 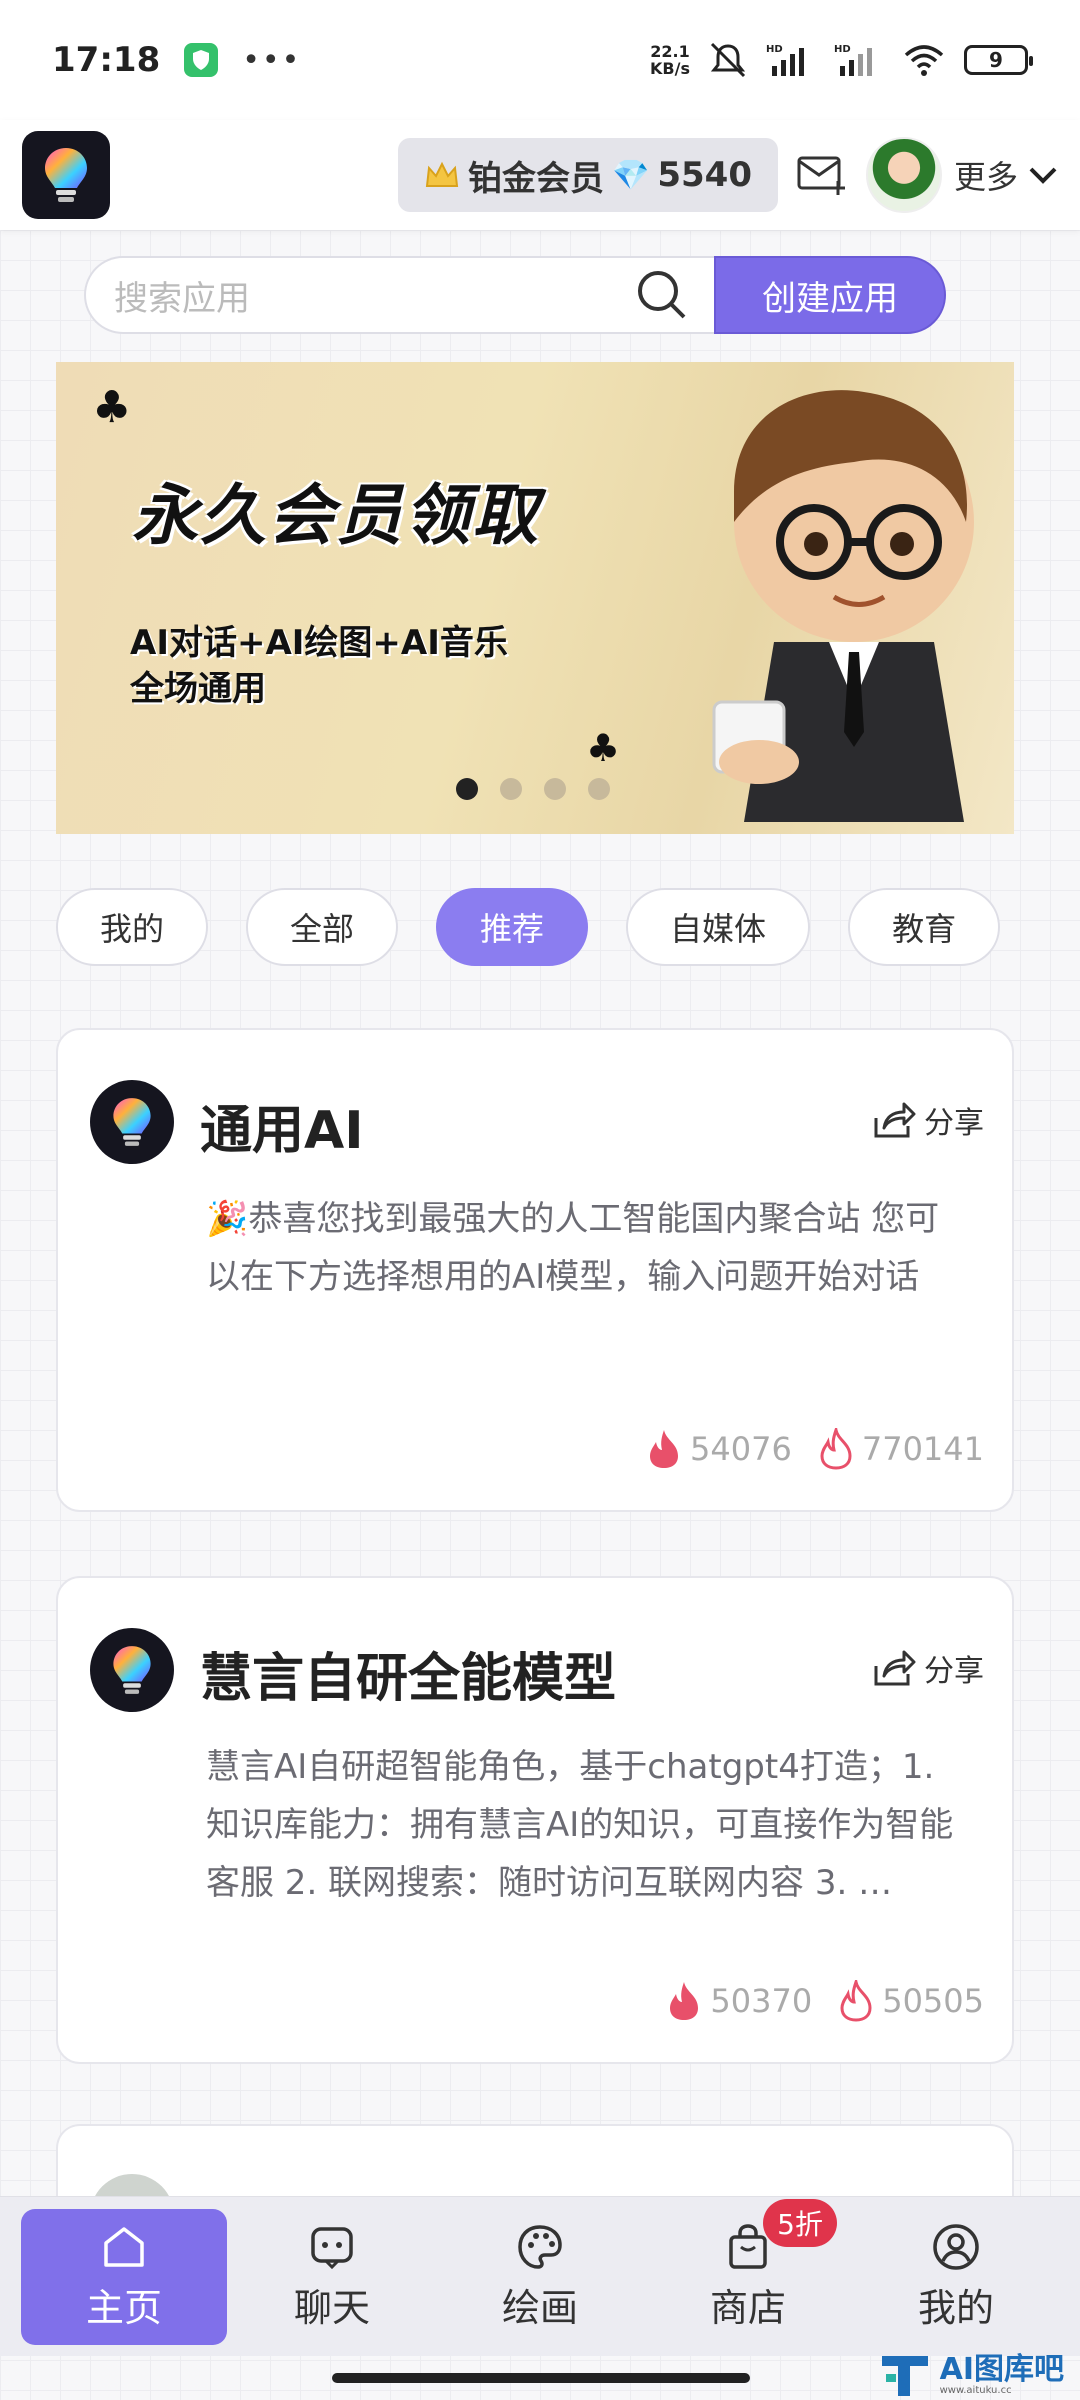 I want to click on app-logo, so click(x=66, y=175).